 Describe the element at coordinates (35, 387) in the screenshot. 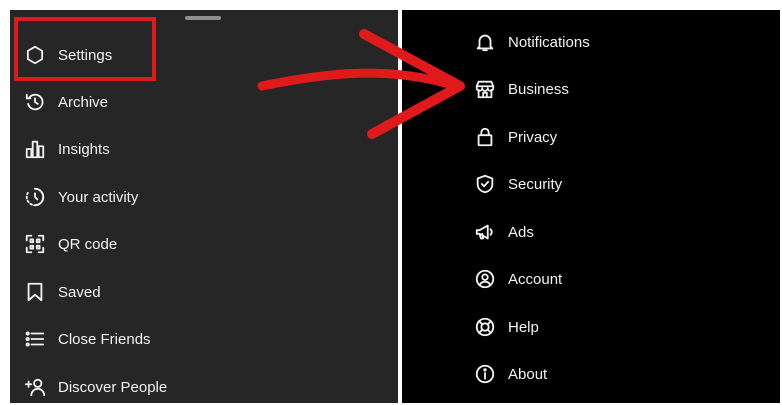

I see `add-person-icon` at that location.